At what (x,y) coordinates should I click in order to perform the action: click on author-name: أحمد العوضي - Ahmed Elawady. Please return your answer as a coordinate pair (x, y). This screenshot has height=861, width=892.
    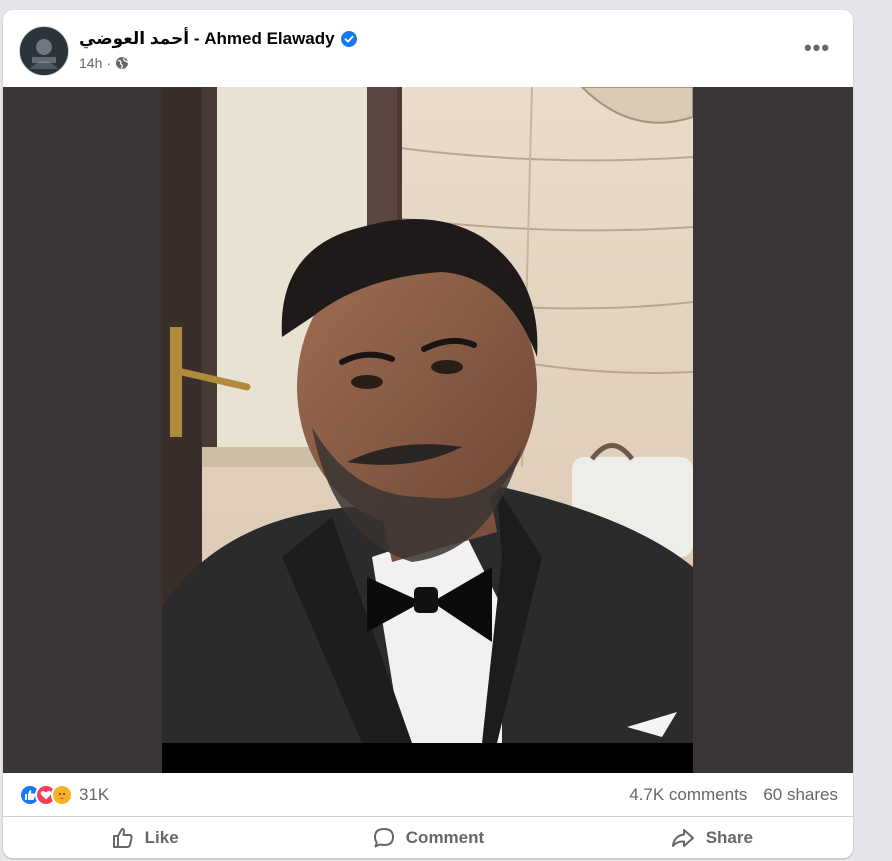
    Looking at the image, I should click on (207, 39).